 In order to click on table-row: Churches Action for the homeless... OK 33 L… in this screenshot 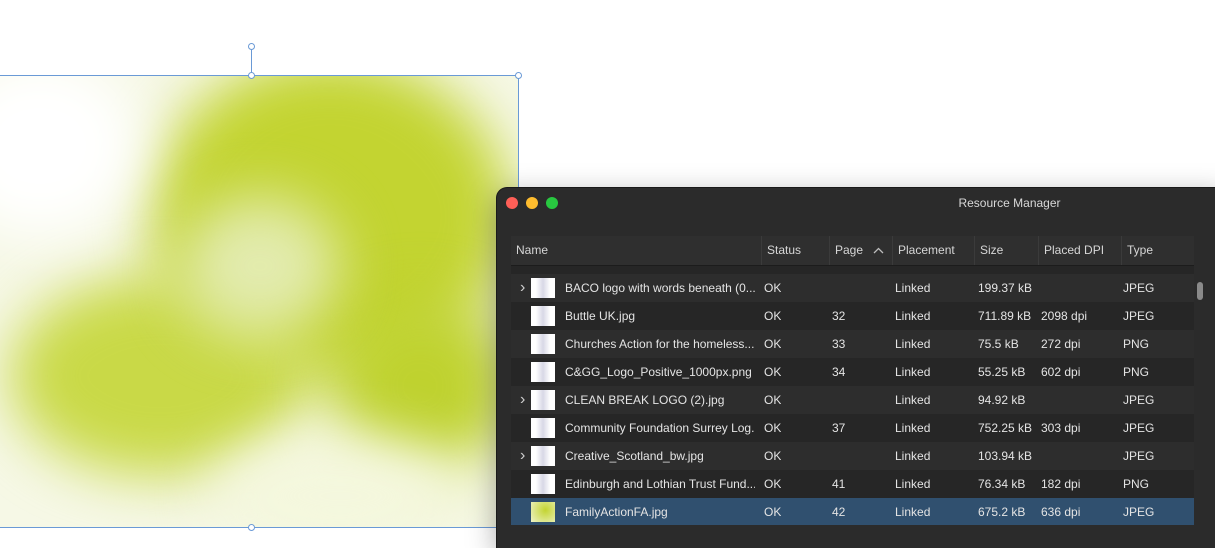, I will do `click(852, 344)`.